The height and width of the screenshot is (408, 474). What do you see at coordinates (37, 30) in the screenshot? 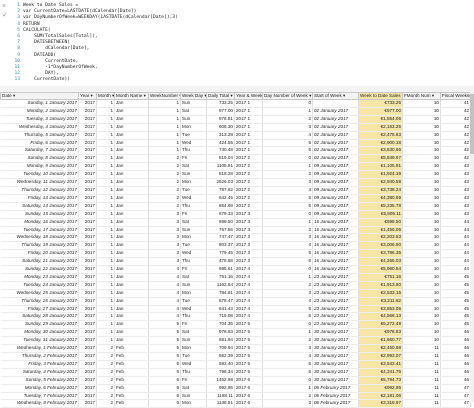
I see `code-text: CALCULATE(` at bounding box center [37, 30].